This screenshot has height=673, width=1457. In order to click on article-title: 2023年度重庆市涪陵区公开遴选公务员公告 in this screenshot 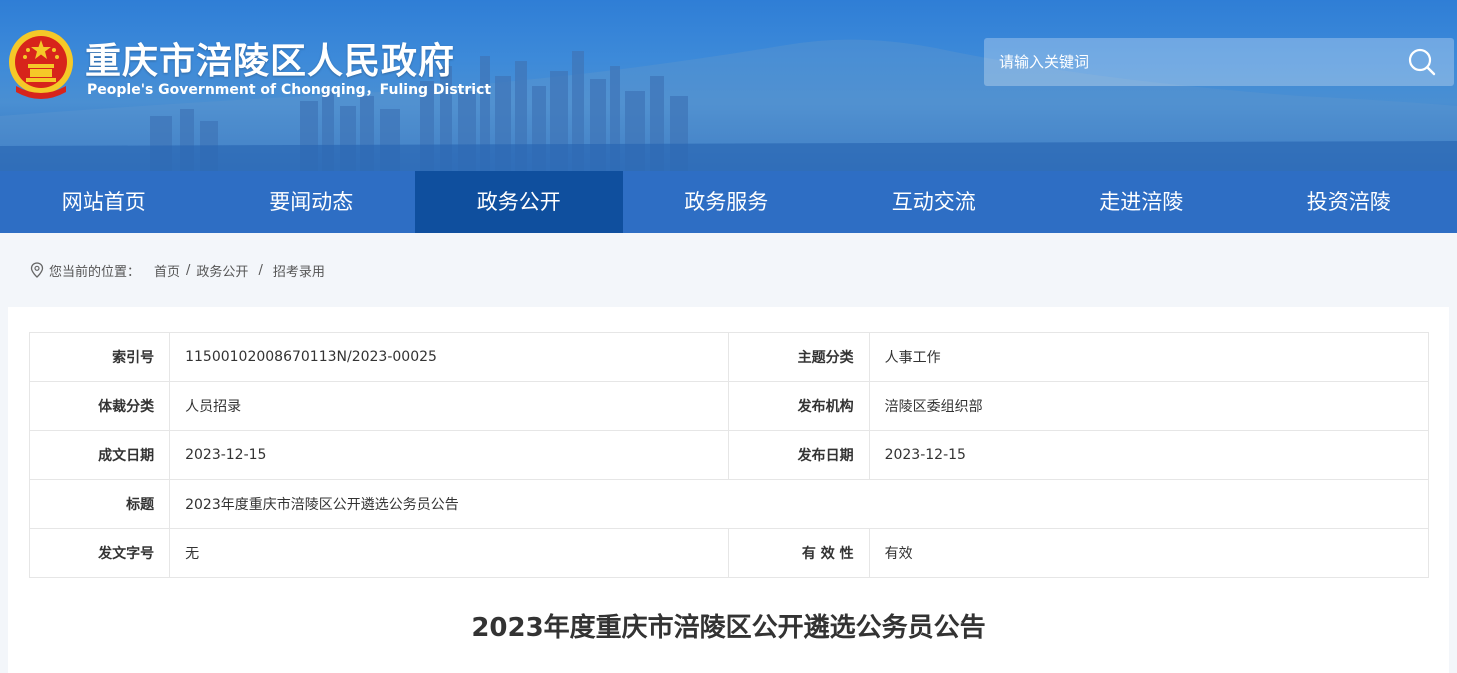, I will do `click(728, 628)`.